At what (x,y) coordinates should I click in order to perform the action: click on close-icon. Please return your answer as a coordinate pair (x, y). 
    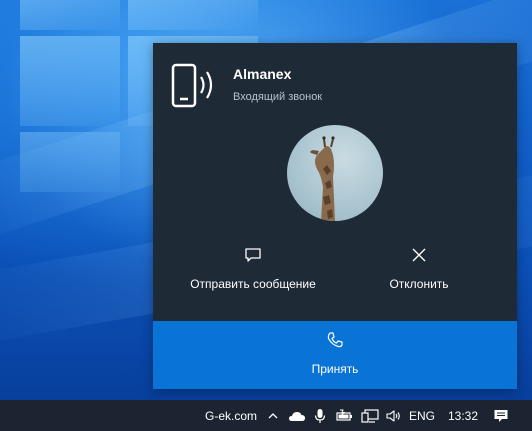
    Looking at the image, I should click on (419, 255).